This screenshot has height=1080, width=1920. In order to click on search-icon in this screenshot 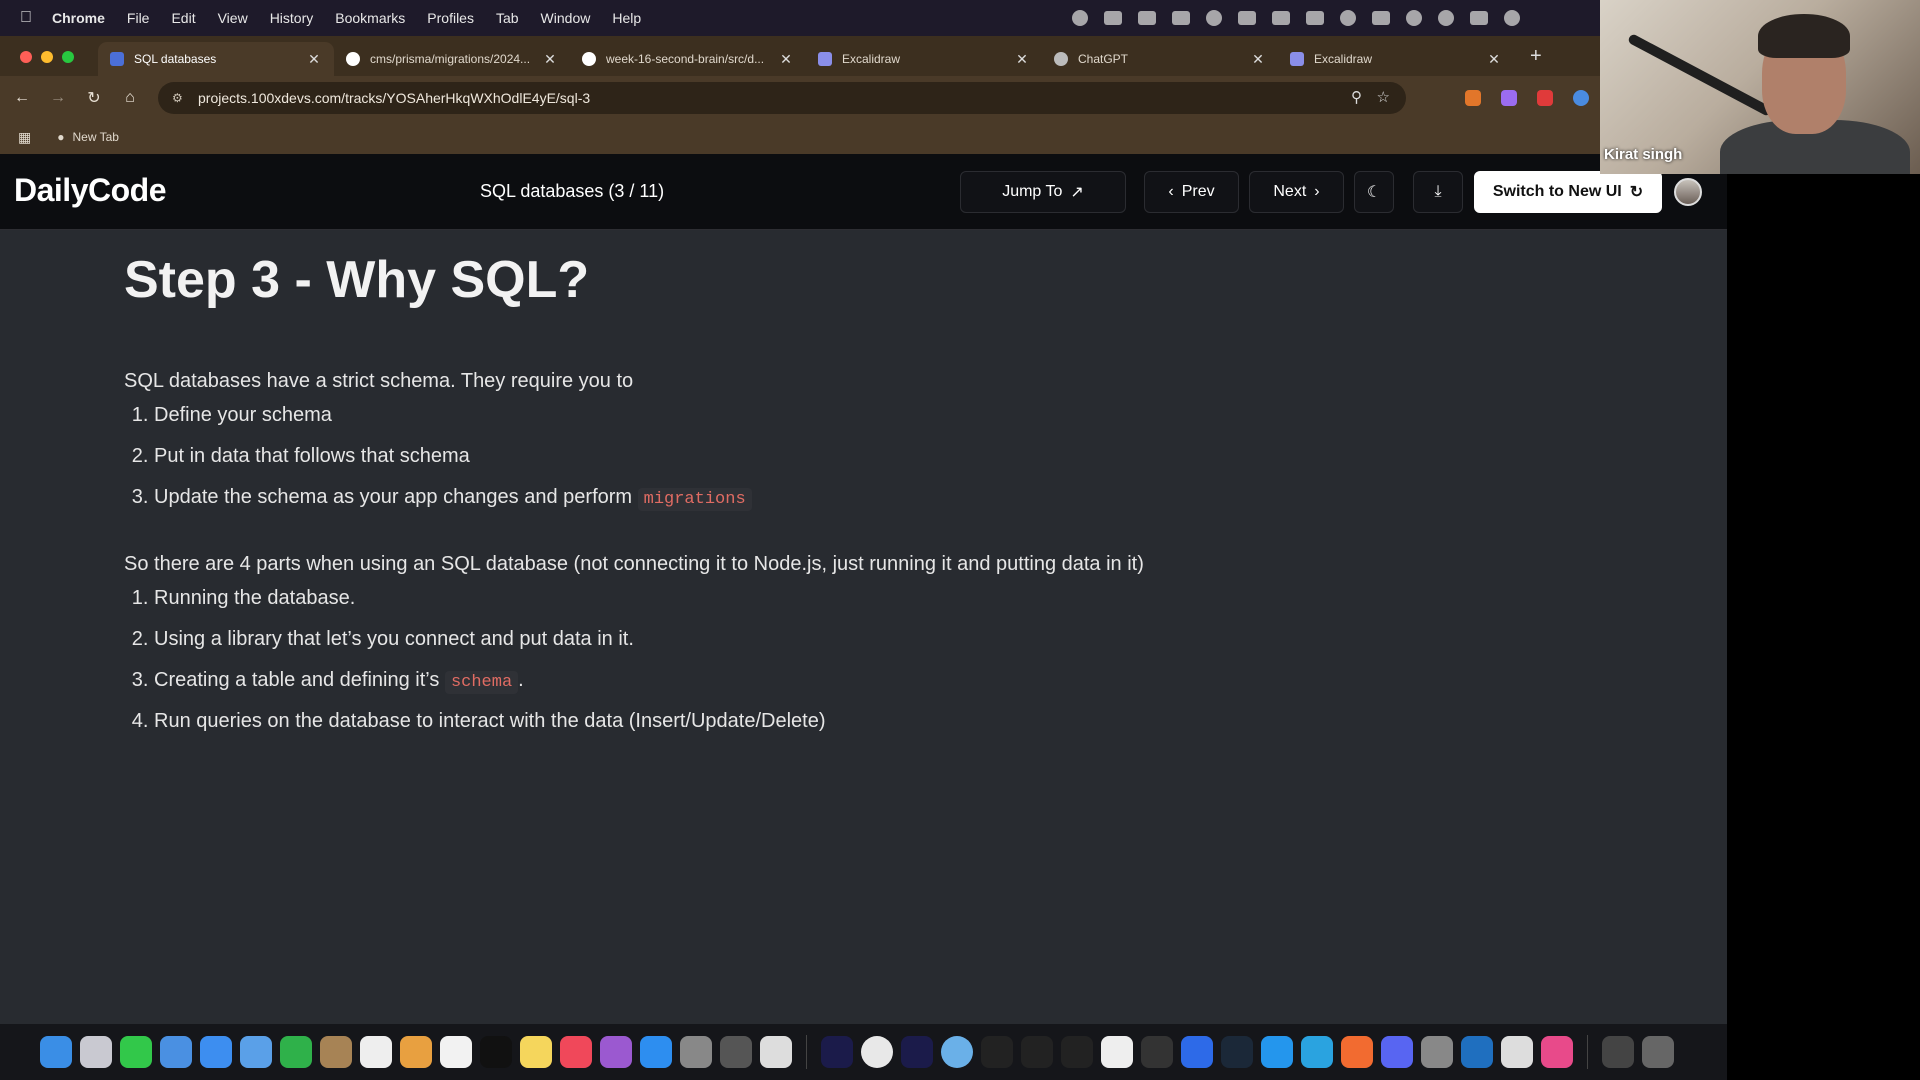, I will do `click(1446, 18)`.